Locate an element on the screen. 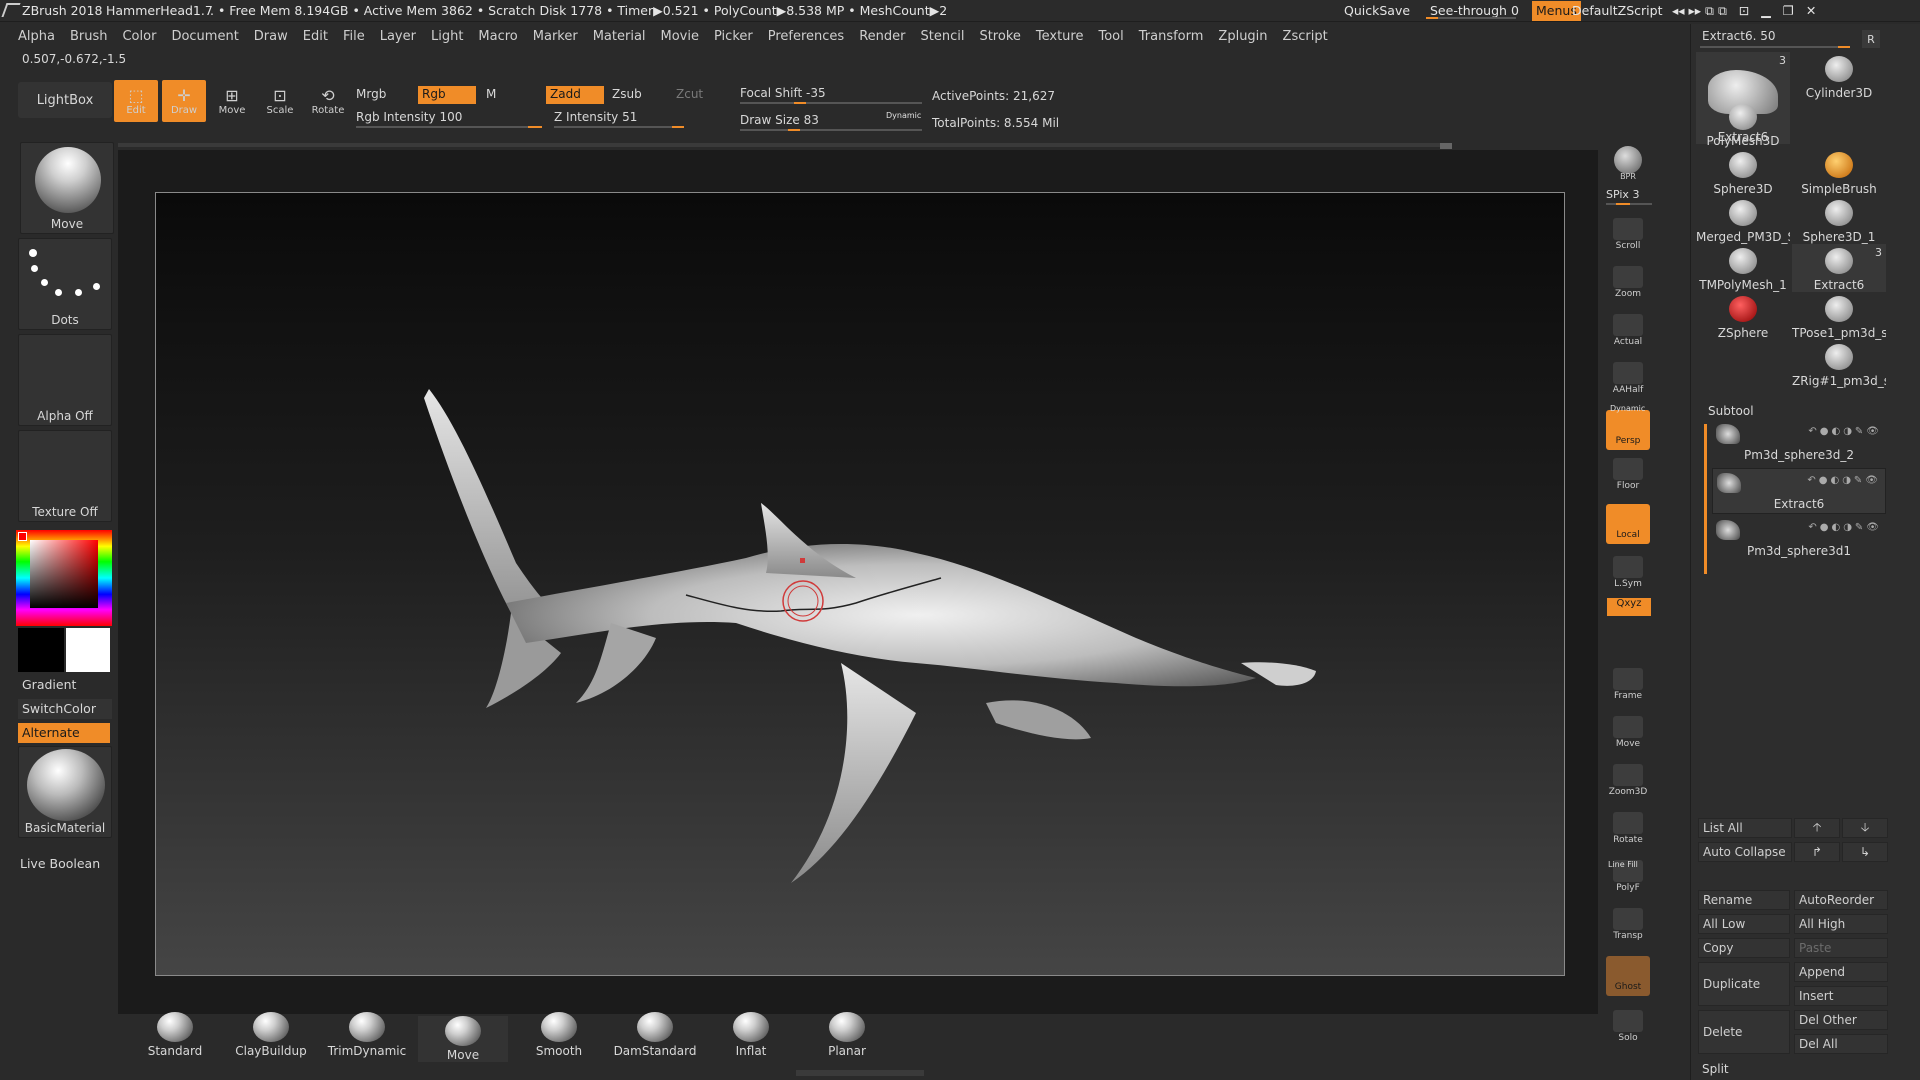 The image size is (1920, 1080). append-button: Append is located at coordinates (1841, 972).